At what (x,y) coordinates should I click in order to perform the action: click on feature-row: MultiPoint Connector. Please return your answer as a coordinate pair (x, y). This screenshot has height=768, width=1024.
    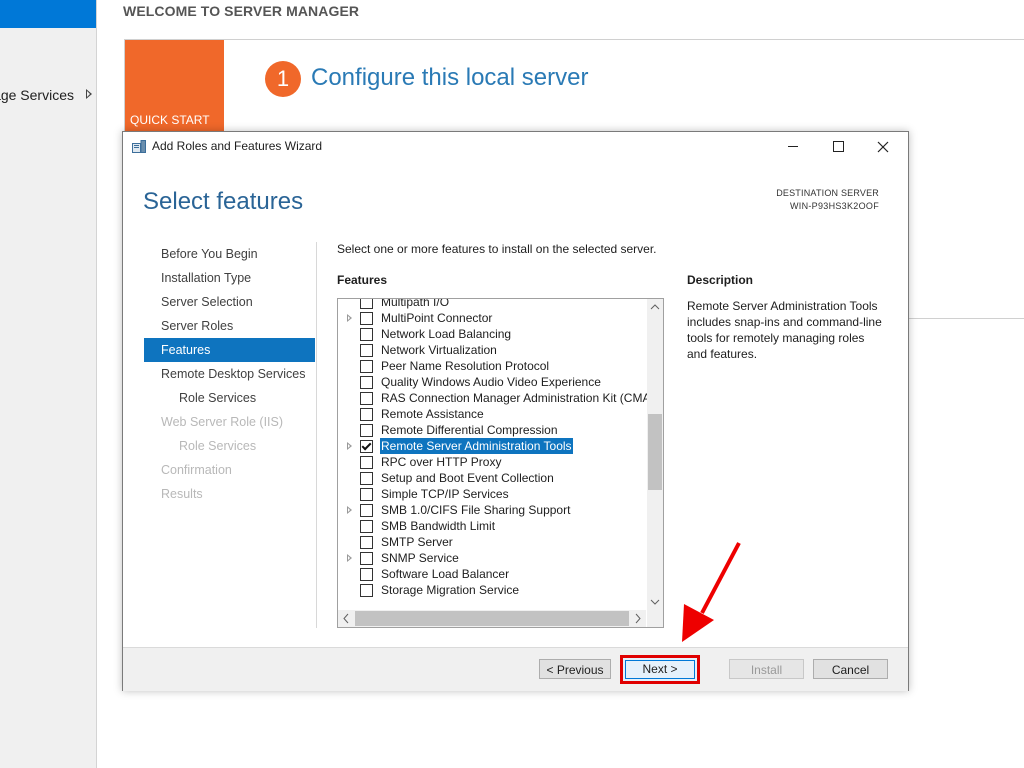
    Looking at the image, I should click on (492, 318).